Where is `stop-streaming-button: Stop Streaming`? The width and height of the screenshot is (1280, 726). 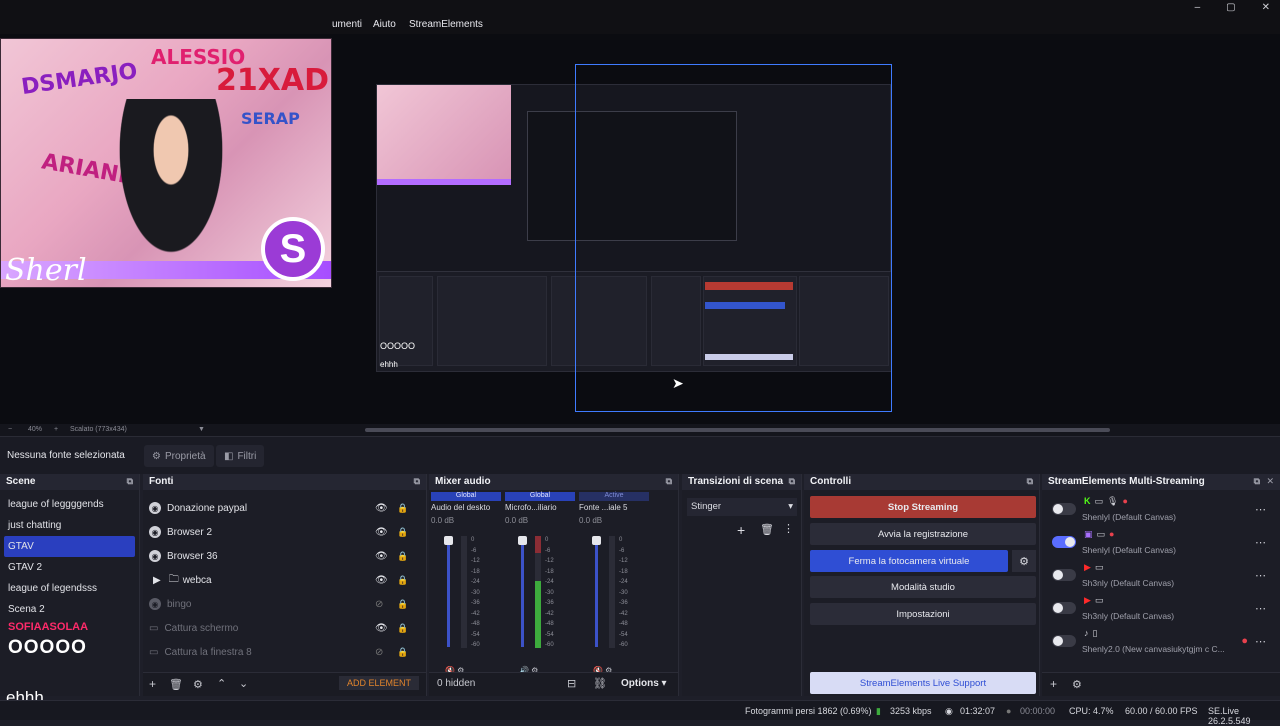
stop-streaming-button: Stop Streaming is located at coordinates (923, 507).